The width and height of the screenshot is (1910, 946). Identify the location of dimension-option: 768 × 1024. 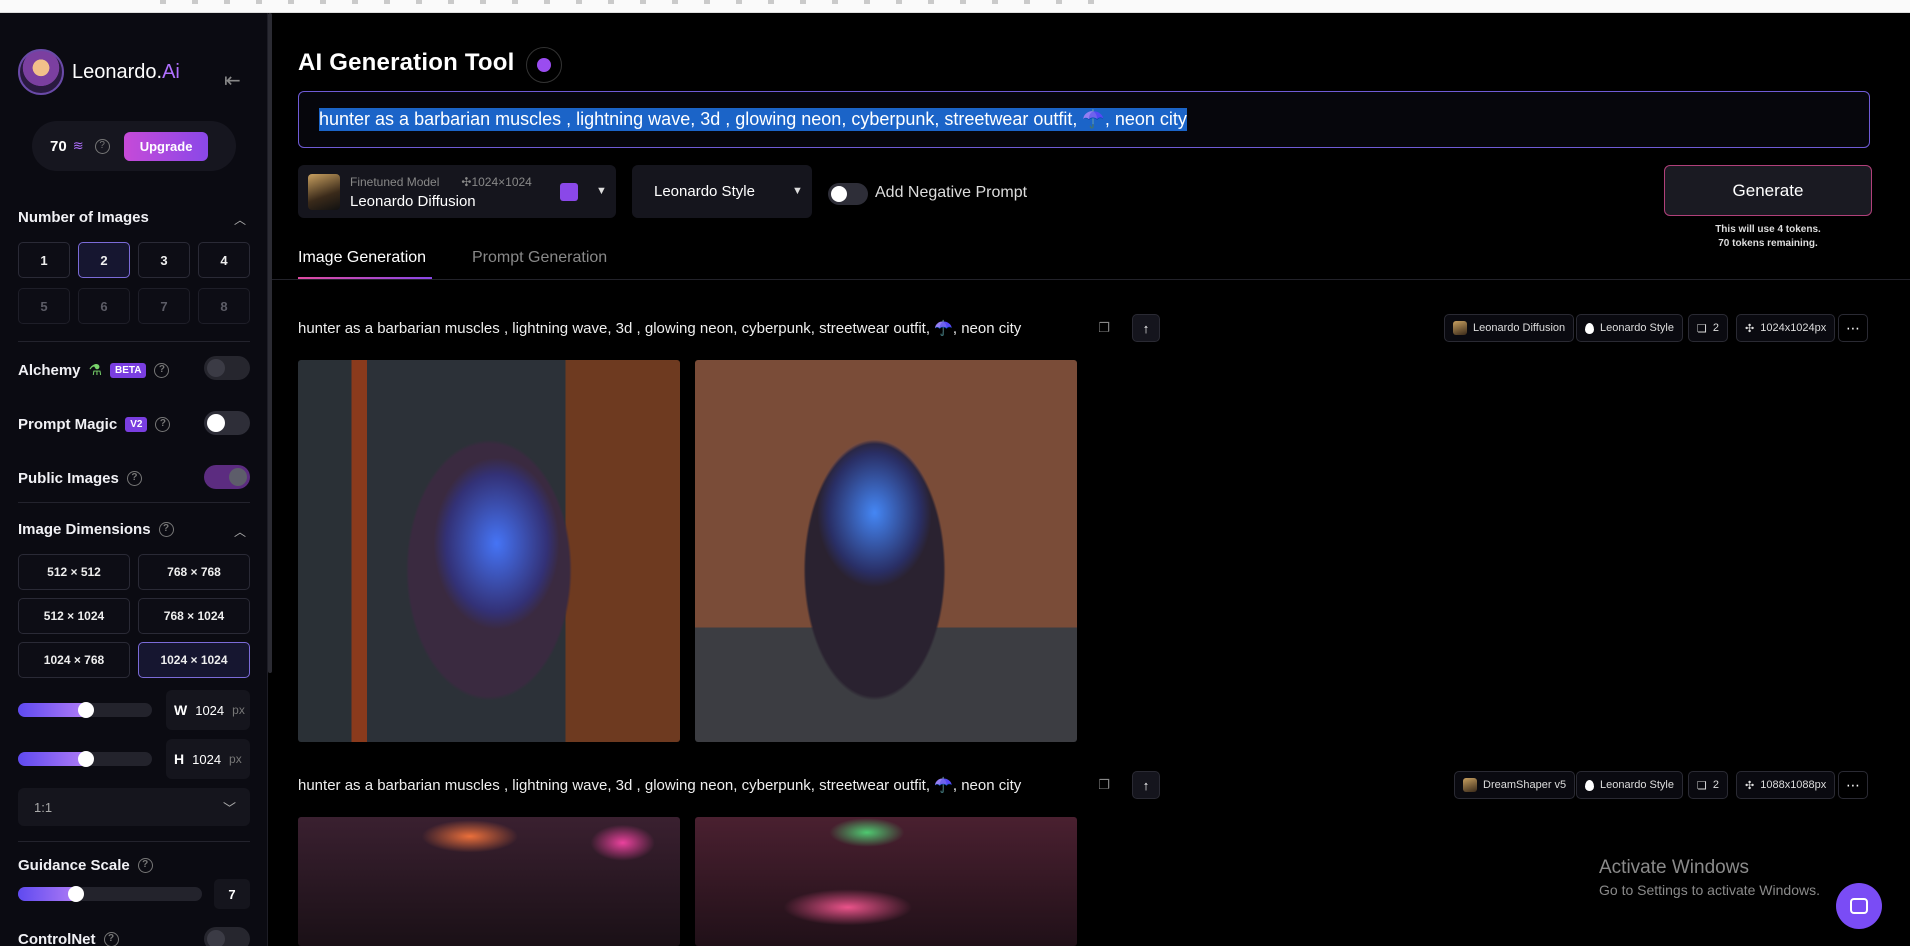
(194, 616).